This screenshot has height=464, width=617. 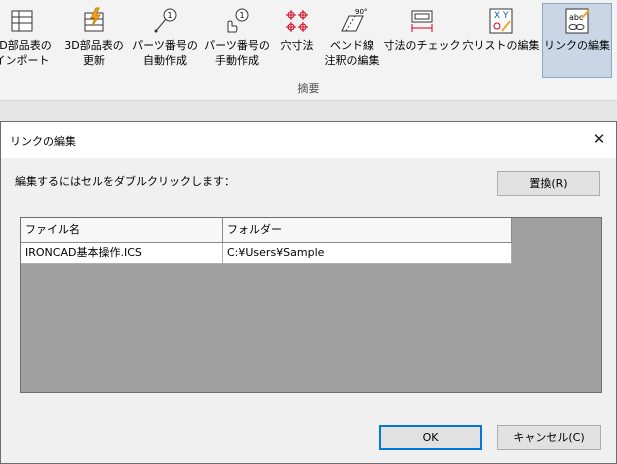 I want to click on import-bom-label-1: 3D部品表の, so click(x=26, y=45).